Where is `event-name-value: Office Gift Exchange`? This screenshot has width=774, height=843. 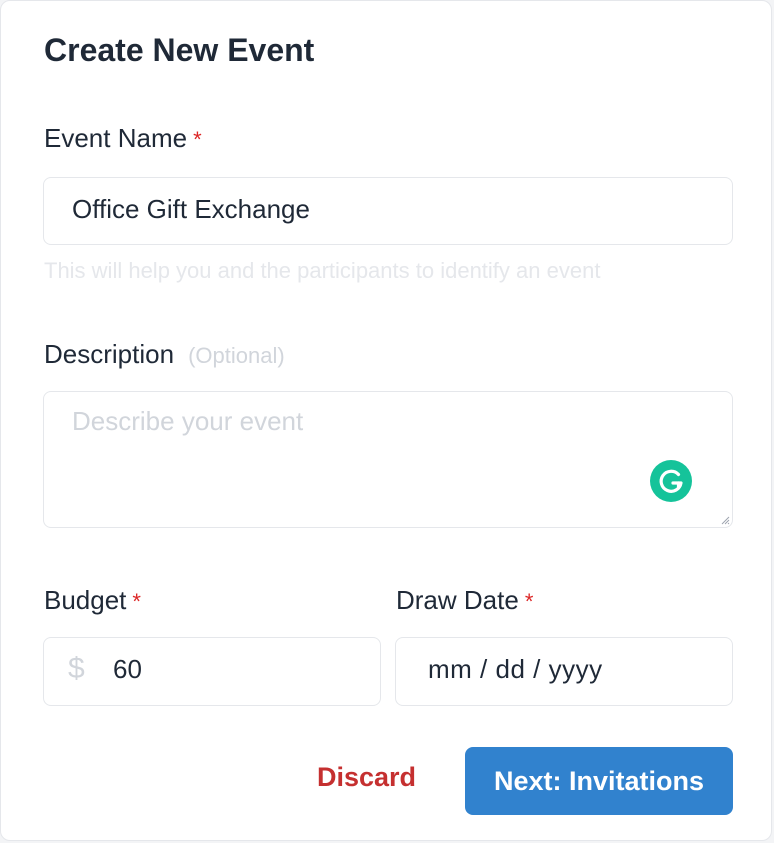 event-name-value: Office Gift Exchange is located at coordinates (191, 209).